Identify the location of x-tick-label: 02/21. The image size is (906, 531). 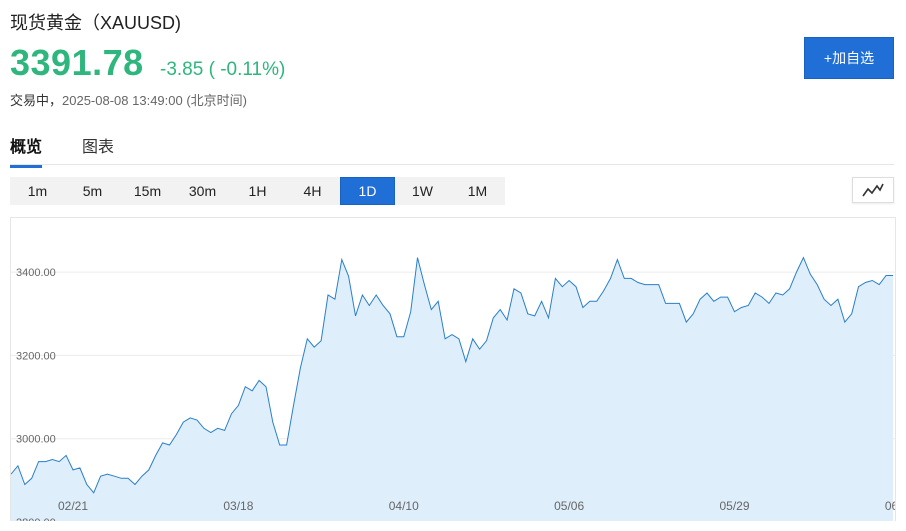
(73, 506).